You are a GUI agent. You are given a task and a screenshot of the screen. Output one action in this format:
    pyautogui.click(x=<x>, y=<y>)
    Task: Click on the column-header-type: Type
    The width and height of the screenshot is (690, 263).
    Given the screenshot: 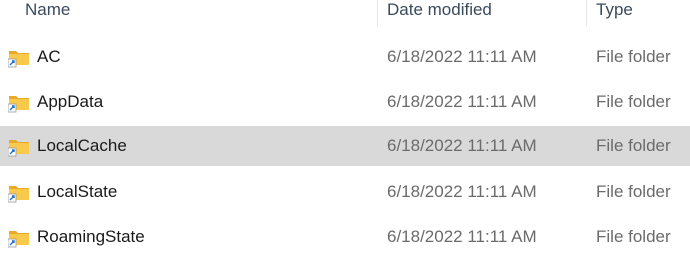 What is the action you would take?
    pyautogui.click(x=643, y=13)
    